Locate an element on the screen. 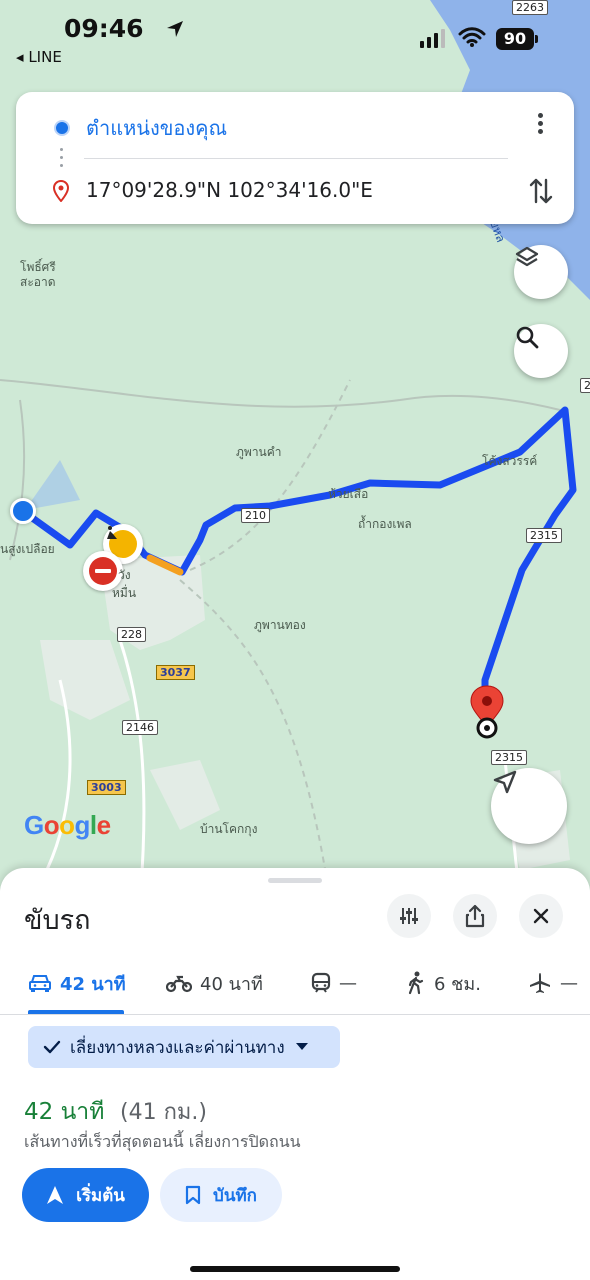 The width and height of the screenshot is (590, 1280). tab-walk-label: 6 ชม. is located at coordinates (457, 984).